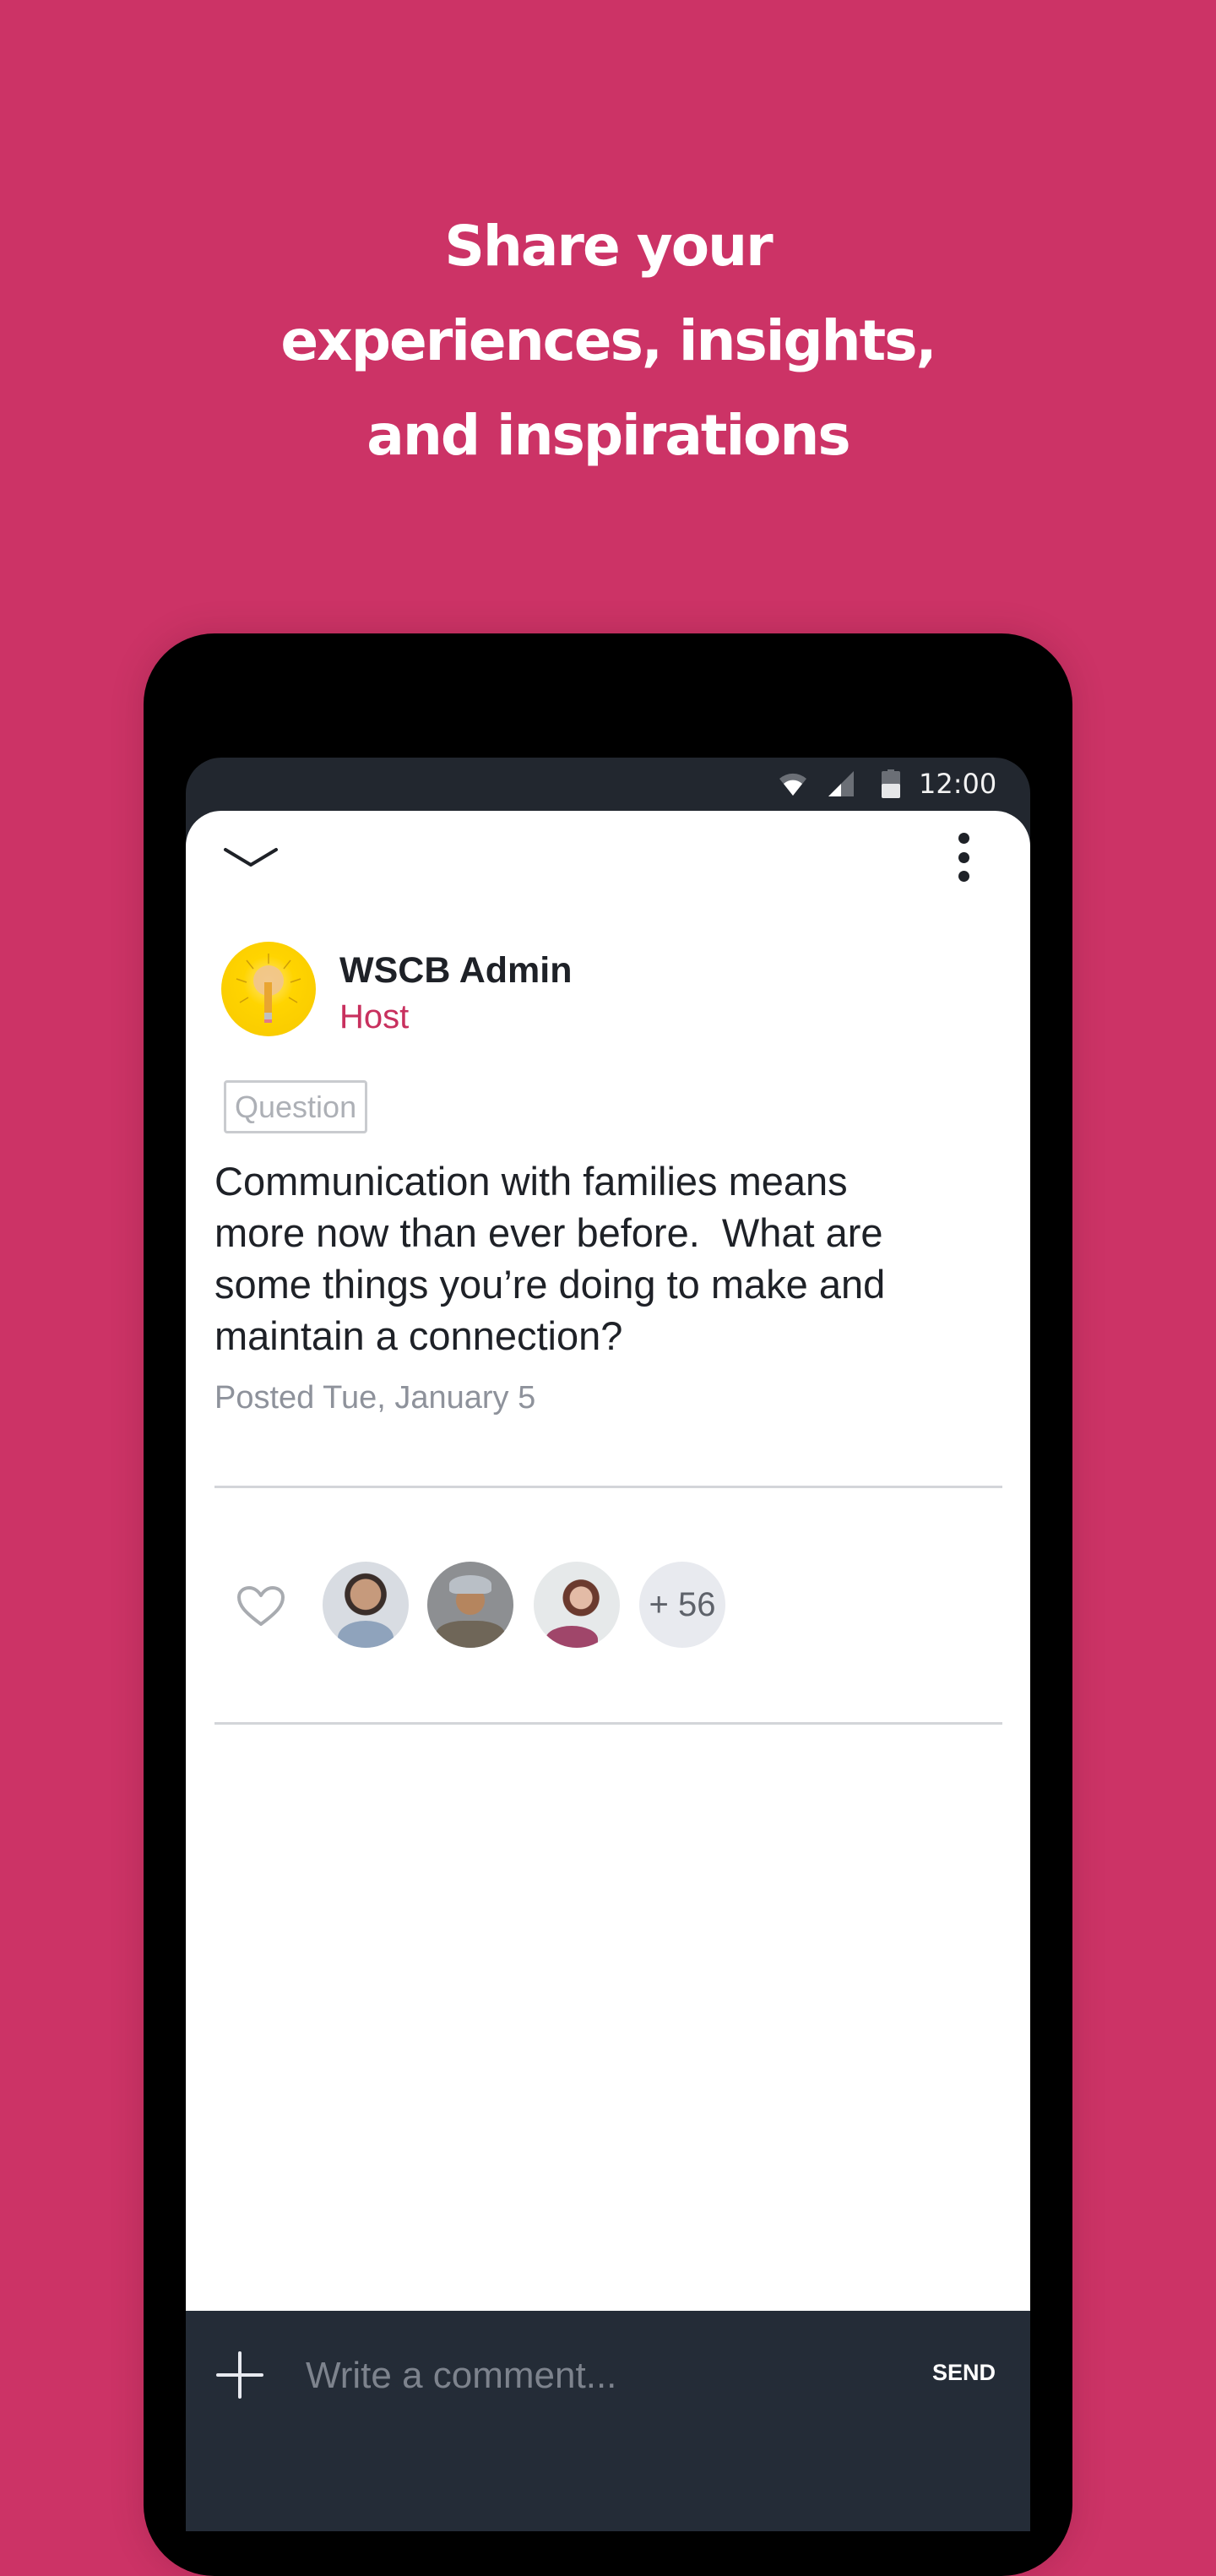 The height and width of the screenshot is (2576, 1216). Describe the element at coordinates (296, 1106) in the screenshot. I see `post-type-tag: Question` at that location.